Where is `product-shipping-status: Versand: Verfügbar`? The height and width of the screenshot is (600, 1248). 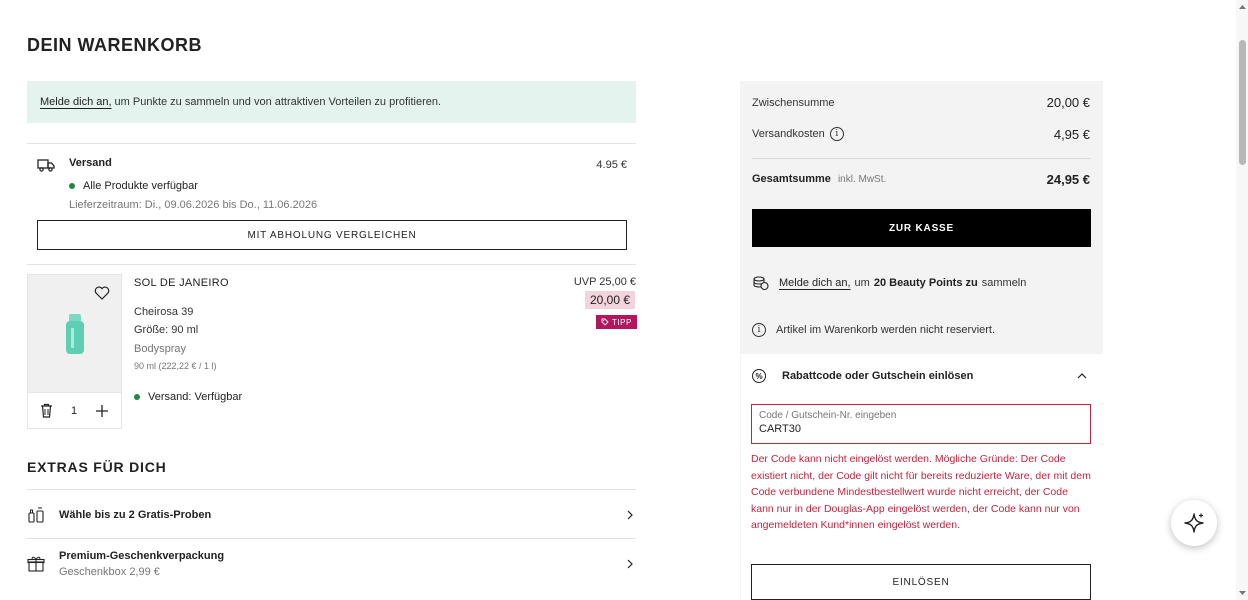 product-shipping-status: Versand: Verfügbar is located at coordinates (188, 397).